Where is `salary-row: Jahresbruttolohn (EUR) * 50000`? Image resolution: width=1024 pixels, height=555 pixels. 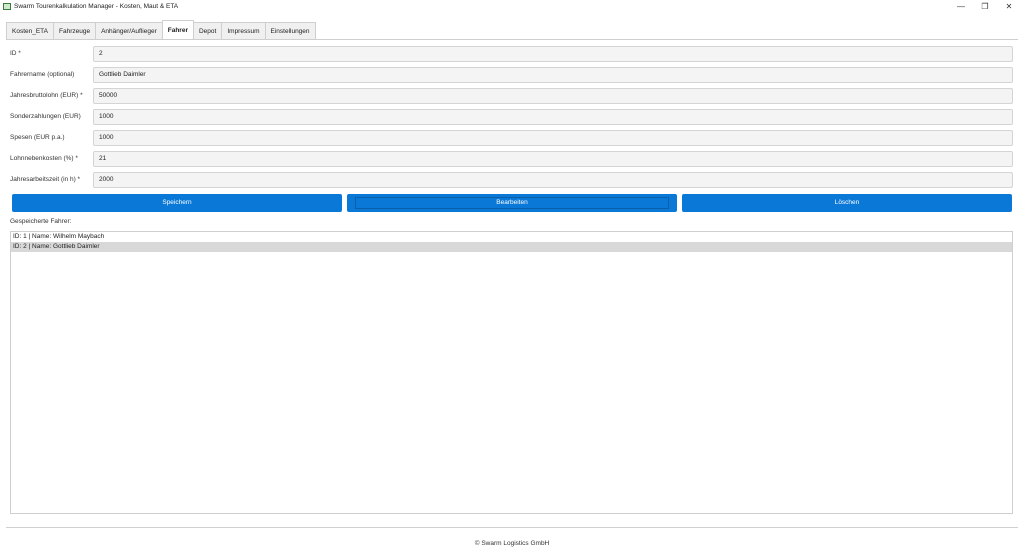 salary-row: Jahresbruttolohn (EUR) * 50000 is located at coordinates (511, 96).